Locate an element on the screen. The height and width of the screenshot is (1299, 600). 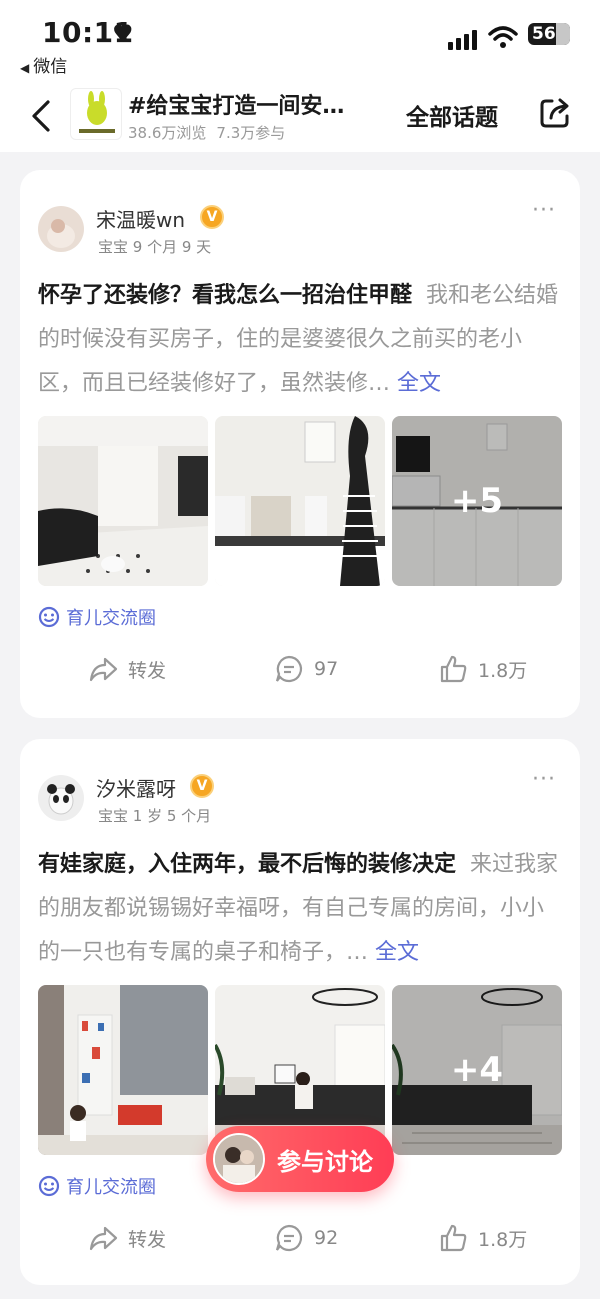
battery-level: 56 is located at coordinates (544, 34).